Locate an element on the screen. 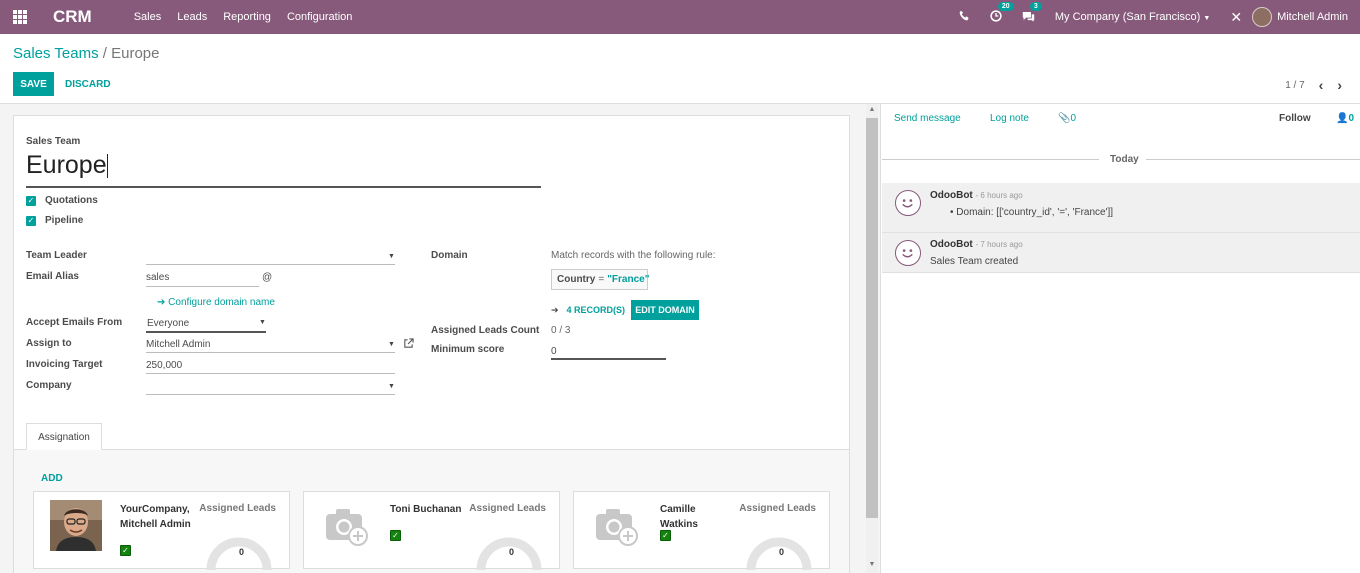 The width and height of the screenshot is (1360, 573). assign-to-input: Mitchell Admin is located at coordinates (178, 344).